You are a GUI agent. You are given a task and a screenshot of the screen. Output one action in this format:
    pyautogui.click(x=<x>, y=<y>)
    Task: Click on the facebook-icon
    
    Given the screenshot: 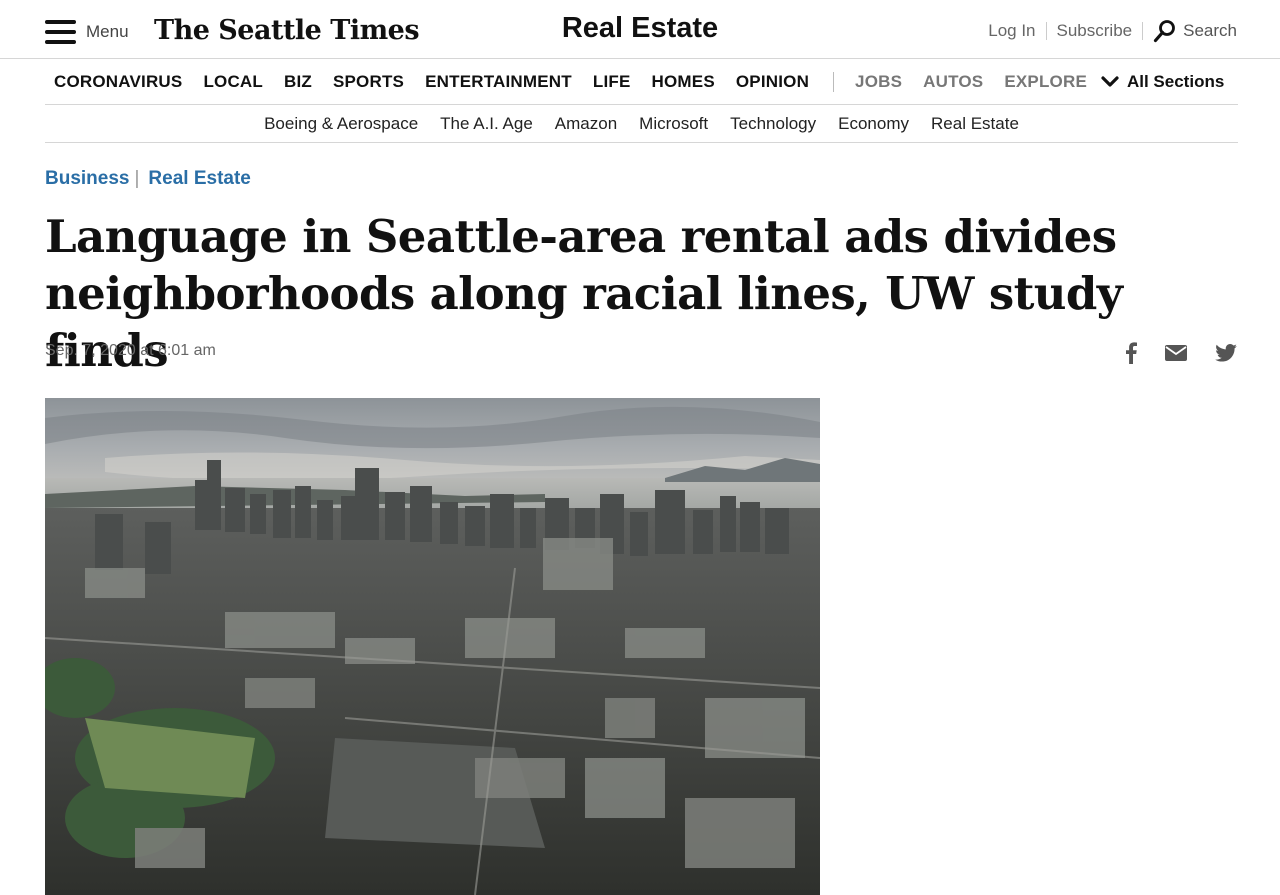 What is the action you would take?
    pyautogui.click(x=1131, y=353)
    